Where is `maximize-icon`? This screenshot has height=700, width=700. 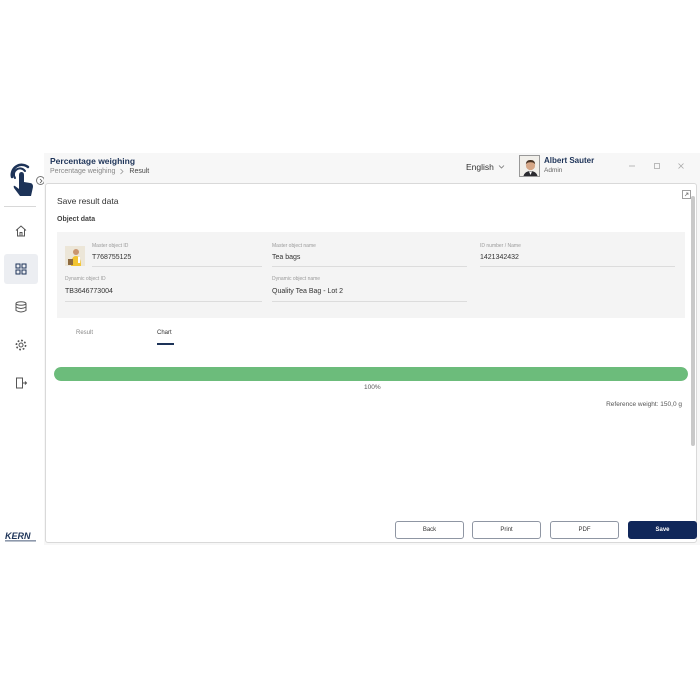
maximize-icon is located at coordinates (657, 166).